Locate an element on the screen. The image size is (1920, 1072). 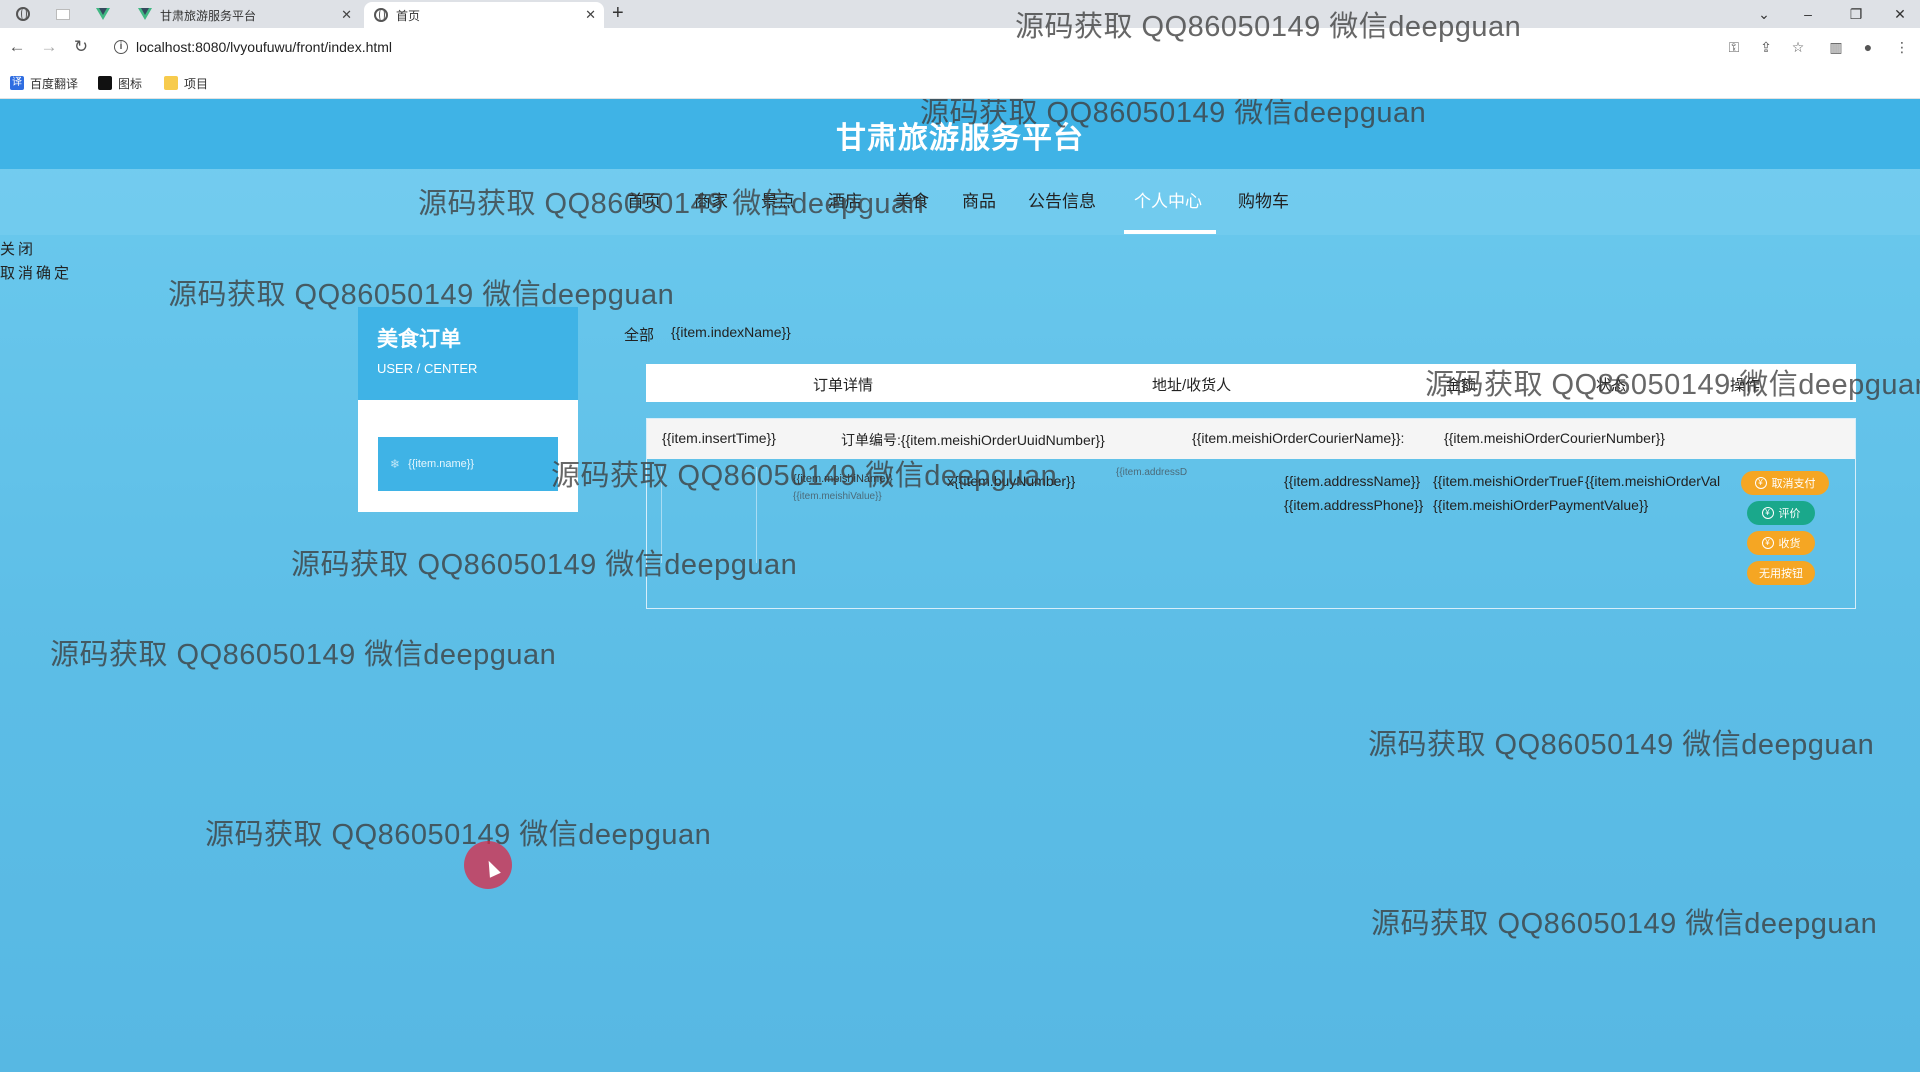
reload-button: ↻ is located at coordinates (81, 47).